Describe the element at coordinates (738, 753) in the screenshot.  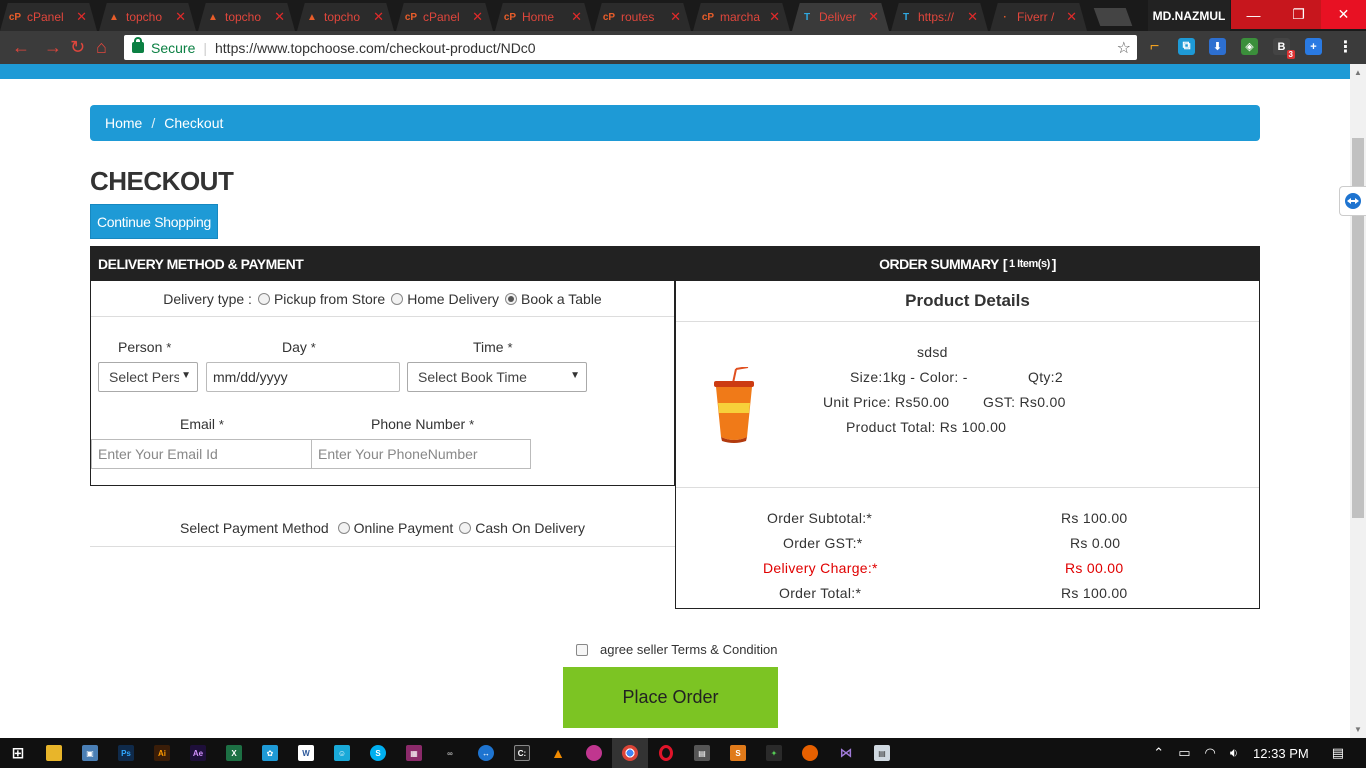
I see `sublime-icon: S` at that location.